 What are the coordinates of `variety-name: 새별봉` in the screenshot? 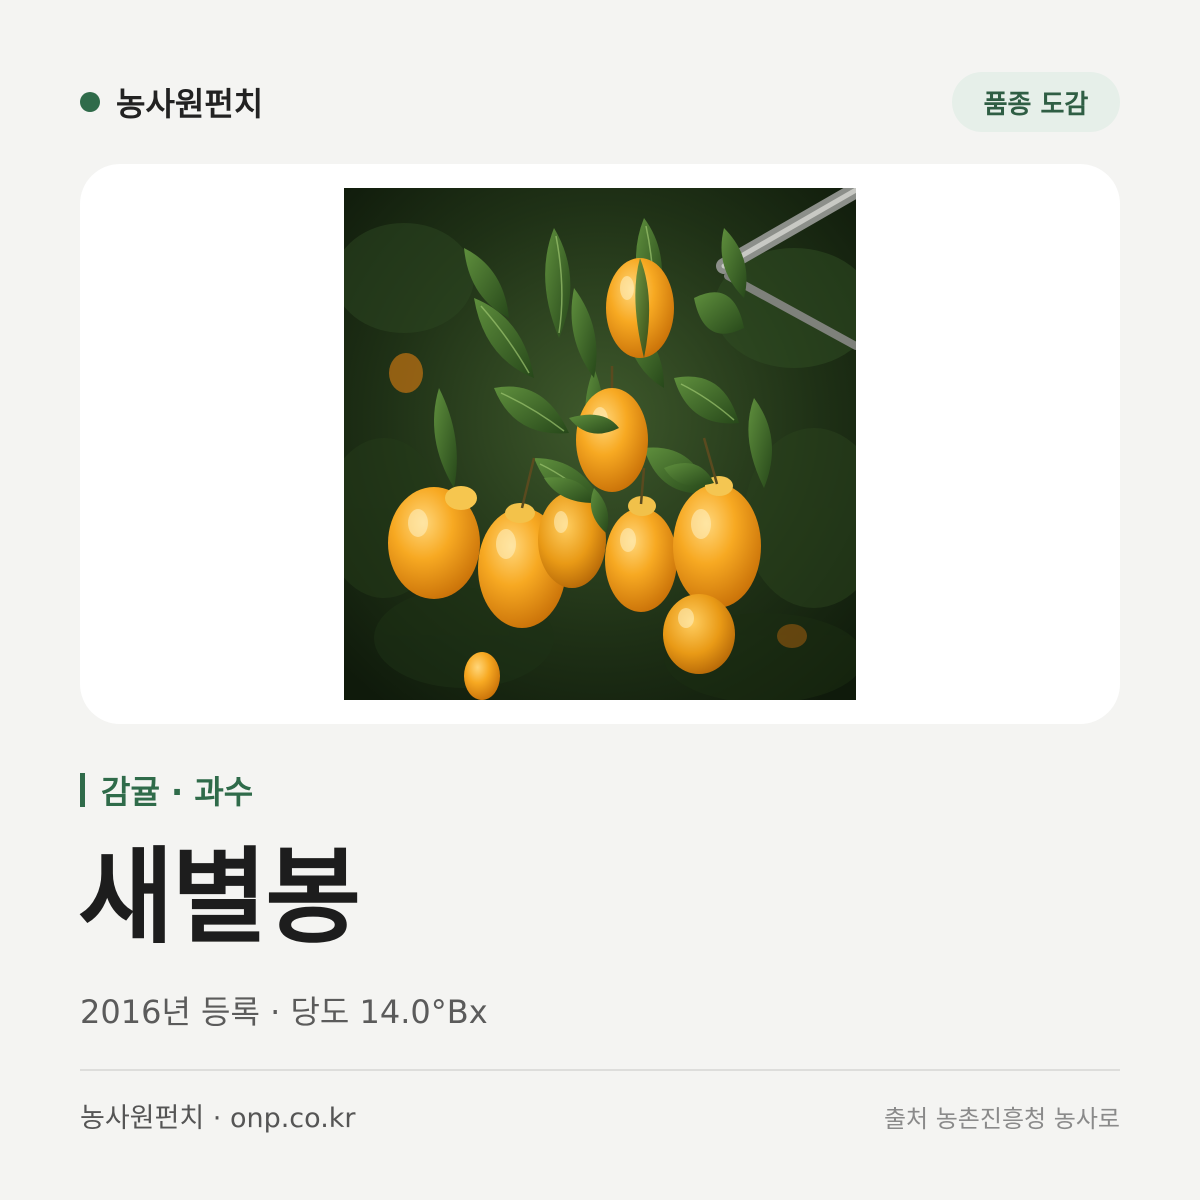 It's located at (219, 897).